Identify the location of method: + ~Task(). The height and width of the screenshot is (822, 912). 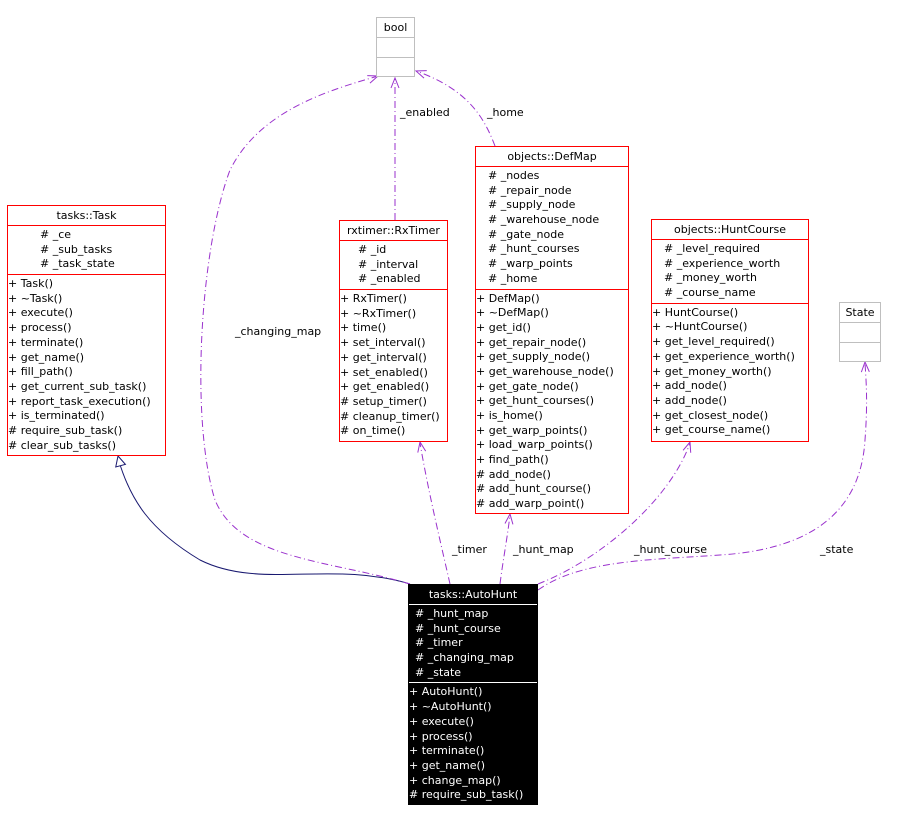
(35, 298).